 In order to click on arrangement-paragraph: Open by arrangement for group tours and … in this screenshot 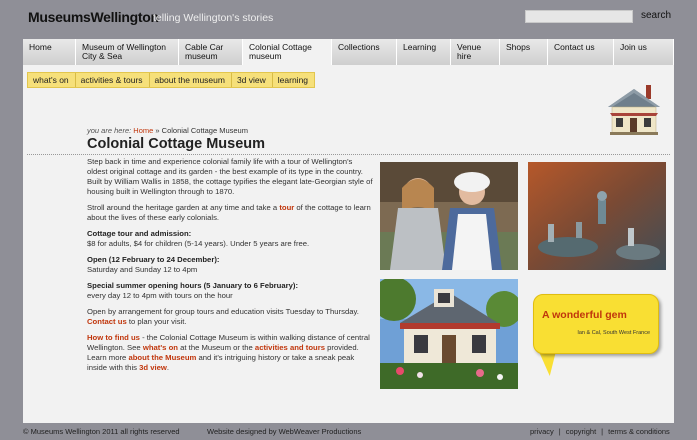, I will do `click(230, 317)`.